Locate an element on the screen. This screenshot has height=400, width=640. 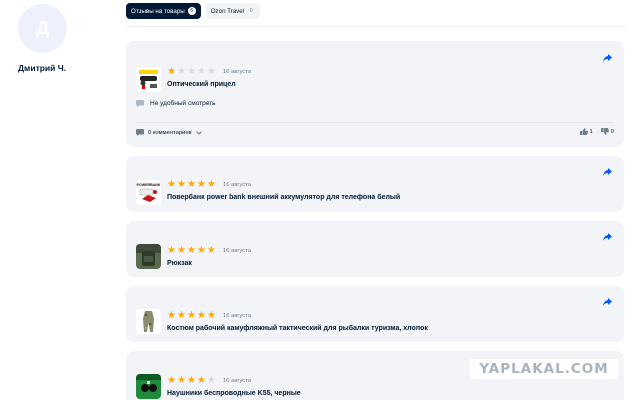
tab-count-badge: 6 is located at coordinates (191, 11).